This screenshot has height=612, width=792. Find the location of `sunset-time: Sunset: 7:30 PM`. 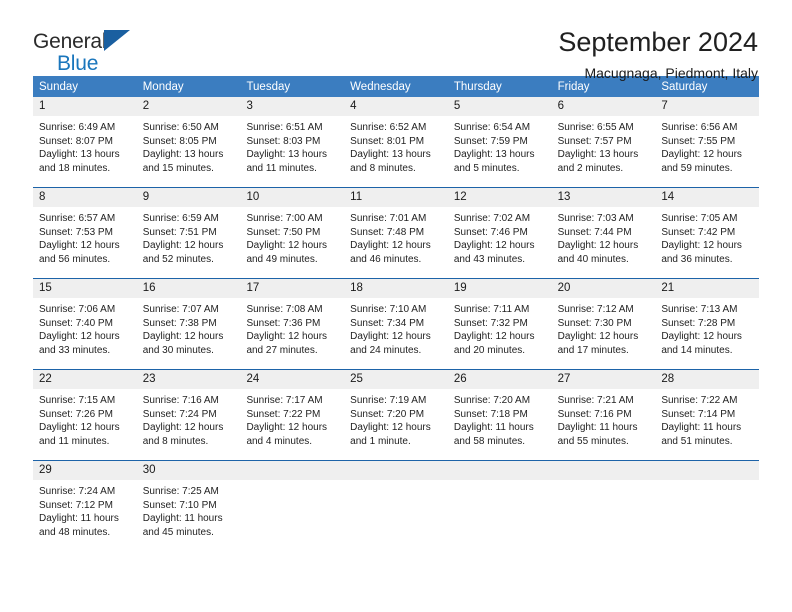

sunset-time: Sunset: 7:30 PM is located at coordinates (594, 323).